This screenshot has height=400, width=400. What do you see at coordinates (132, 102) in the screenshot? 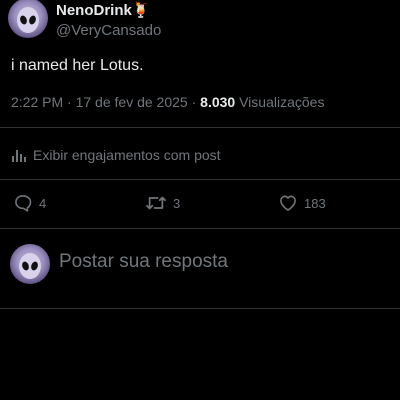
I see `tweet-date: 17 de fev de 2025` at bounding box center [132, 102].